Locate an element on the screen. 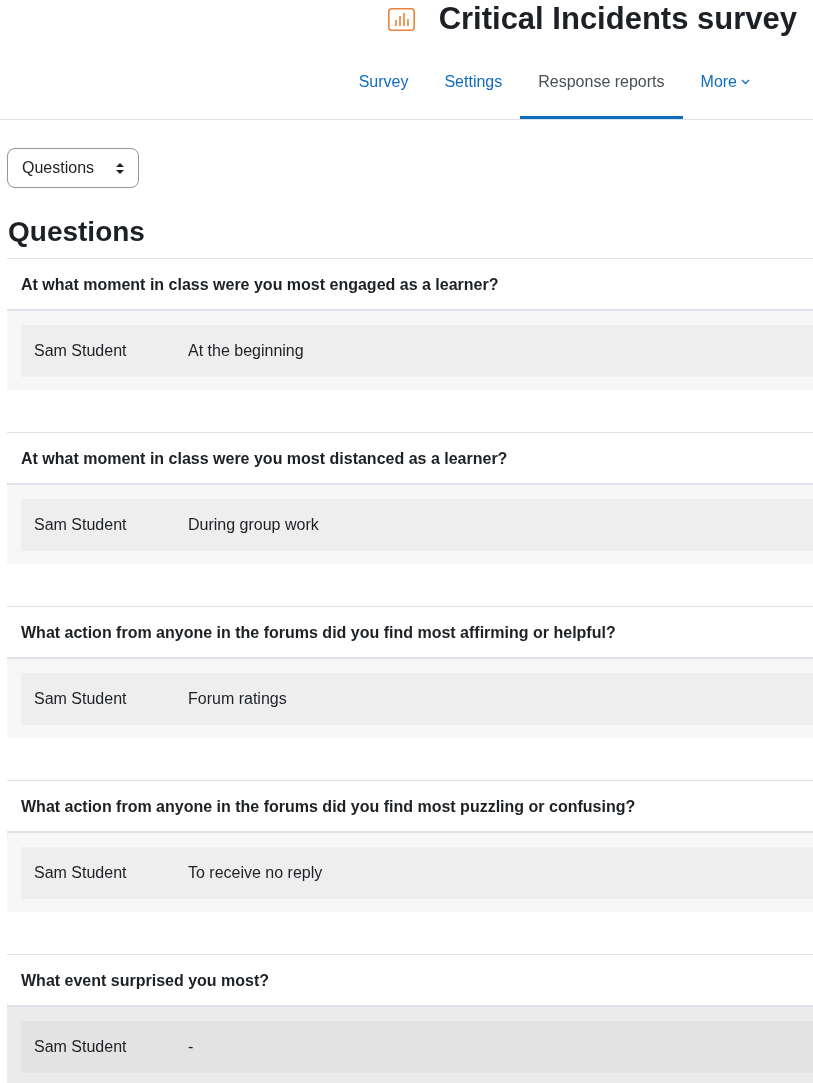 This screenshot has height=1083, width=813. nav-tab: Survey is located at coordinates (383, 89).